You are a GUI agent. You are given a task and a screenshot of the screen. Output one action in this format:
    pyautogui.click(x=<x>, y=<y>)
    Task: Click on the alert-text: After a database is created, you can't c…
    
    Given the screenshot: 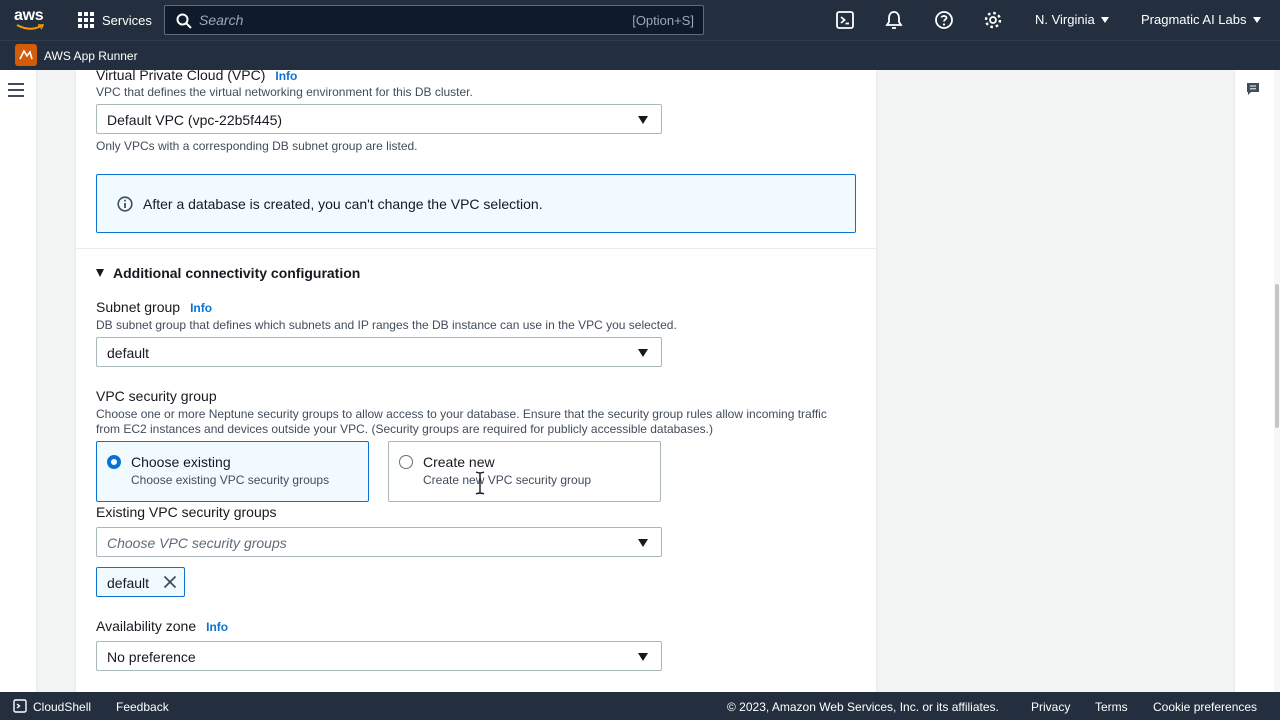 What is the action you would take?
    pyautogui.click(x=343, y=204)
    